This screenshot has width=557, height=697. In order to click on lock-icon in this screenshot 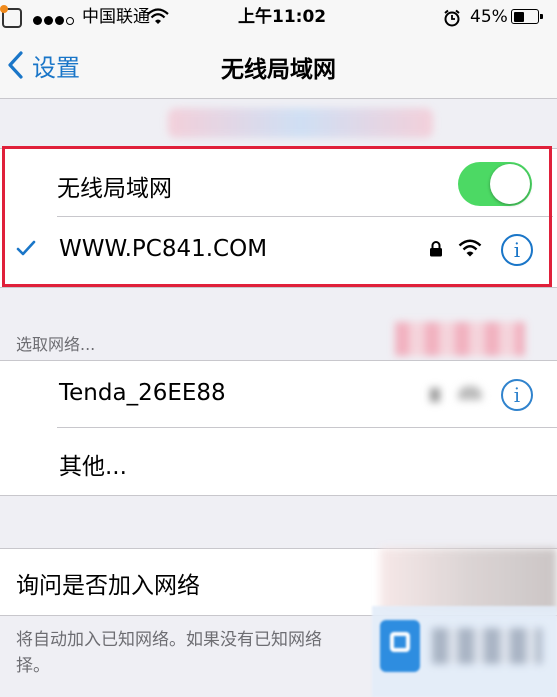, I will do `click(435, 395)`.